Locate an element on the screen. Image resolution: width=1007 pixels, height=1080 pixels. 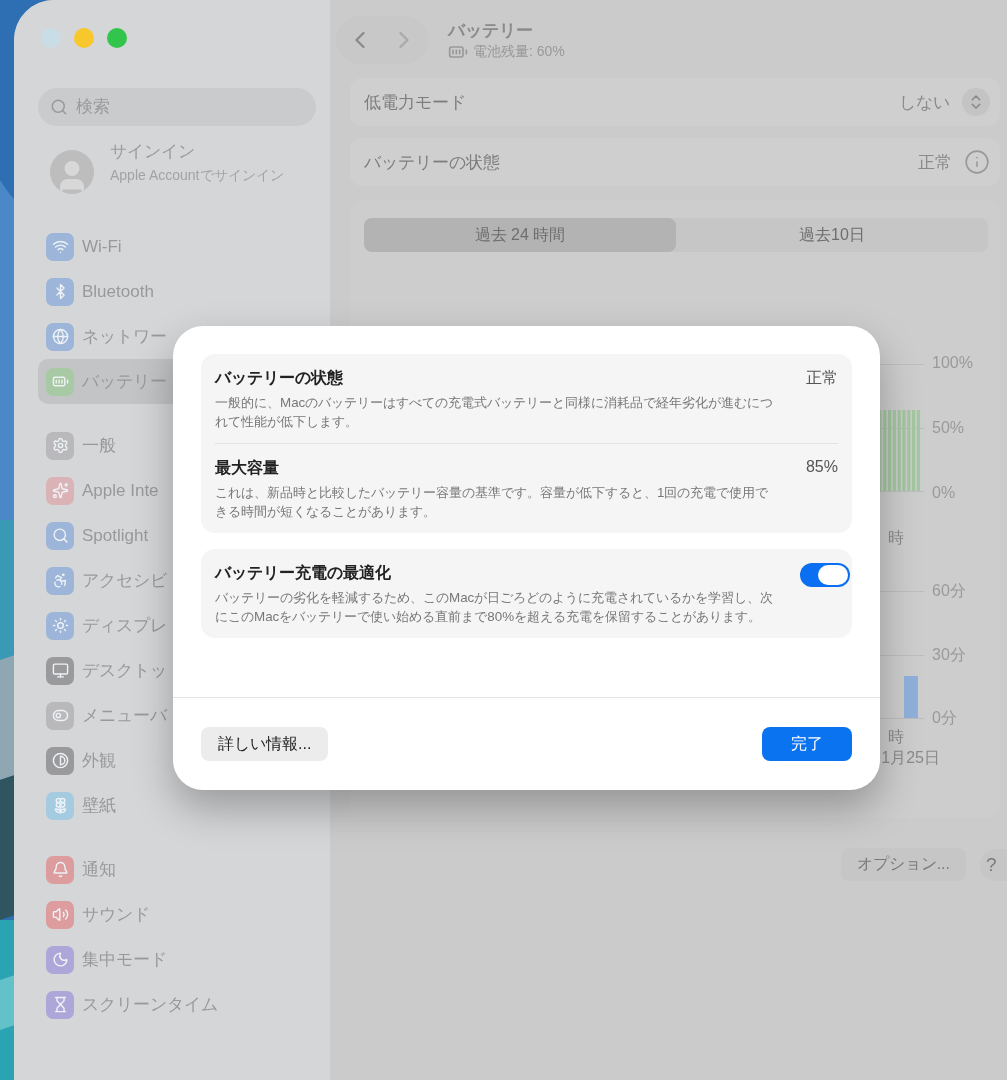
setting-label: 低電力モード is located at coordinates (415, 102).